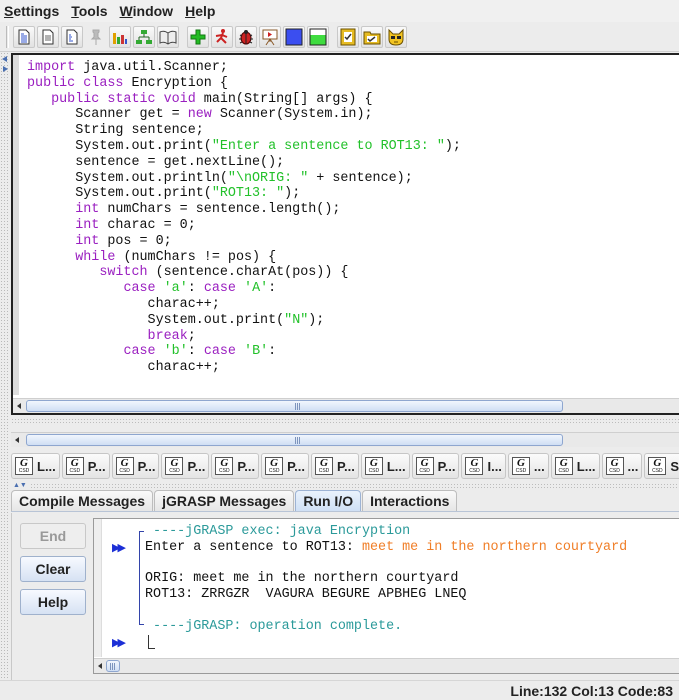 The height and width of the screenshot is (700, 679). Describe the element at coordinates (200, 11) in the screenshot. I see `menu-help: Help` at that location.